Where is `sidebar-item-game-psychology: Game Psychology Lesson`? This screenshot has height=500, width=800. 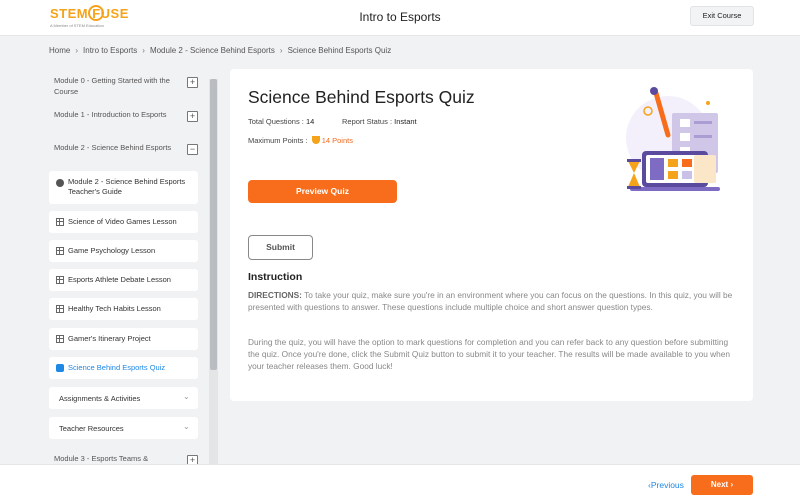
sidebar-item-game-psychology: Game Psychology Lesson is located at coordinates (123, 251).